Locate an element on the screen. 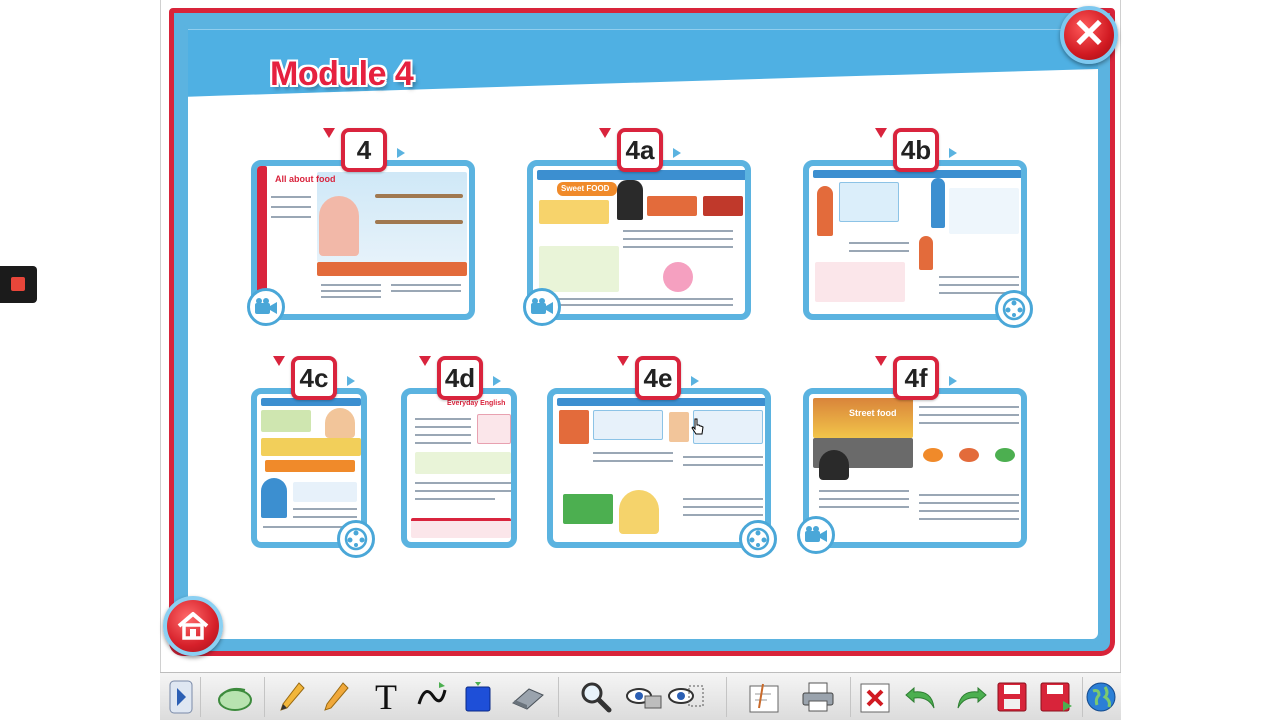 Image resolution: width=1280 pixels, height=720 pixels. curve-tool-icon is located at coordinates (432, 693).